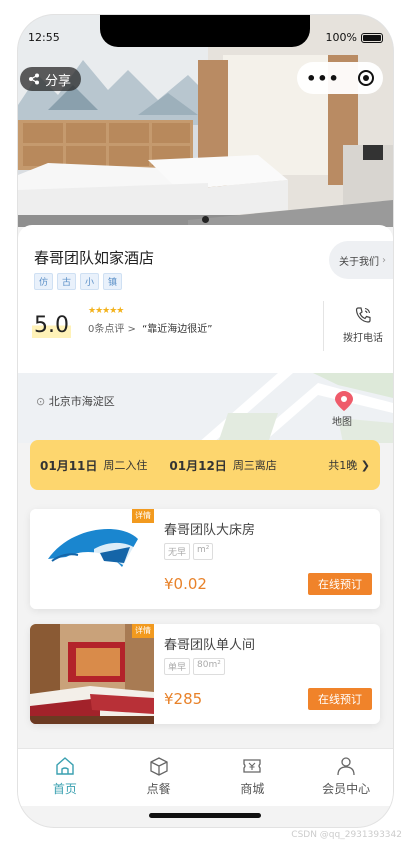  Describe the element at coordinates (323, 326) in the screenshot. I see `divider` at that location.